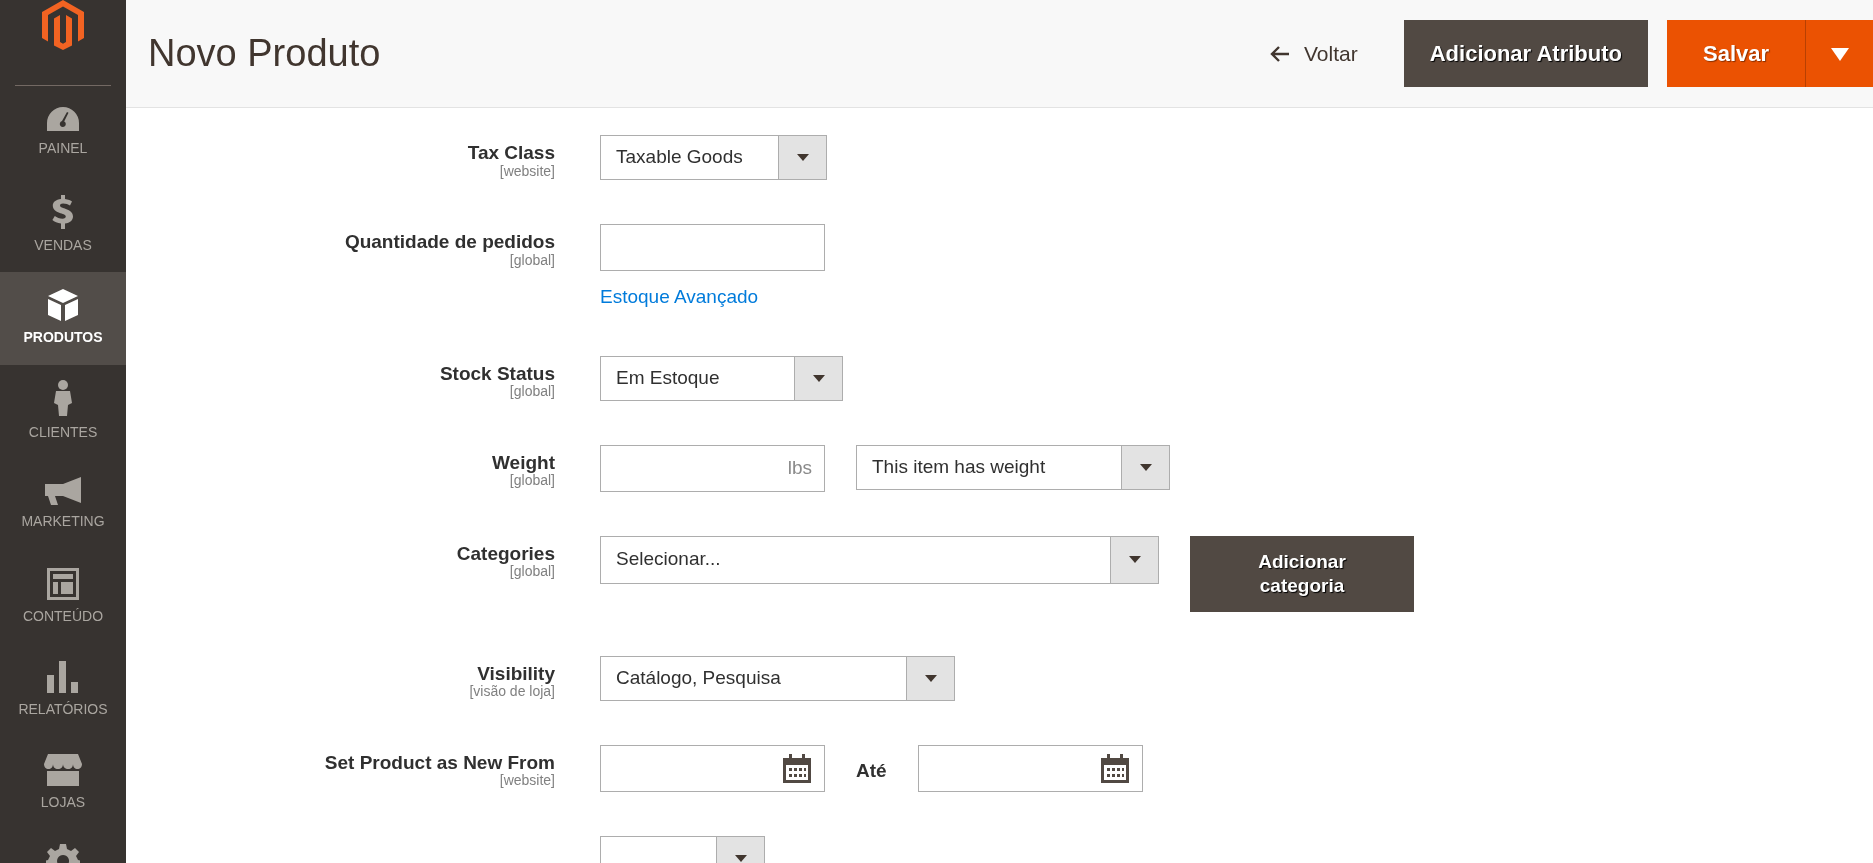  Describe the element at coordinates (1302, 573) in the screenshot. I see `add-category-button: Adicionar categoria` at that location.